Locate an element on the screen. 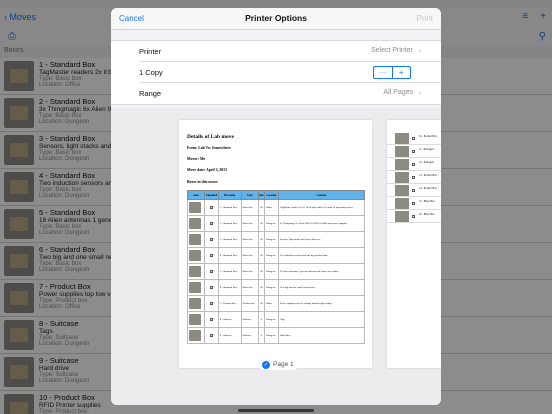  copies-stepper: — + is located at coordinates (392, 72).